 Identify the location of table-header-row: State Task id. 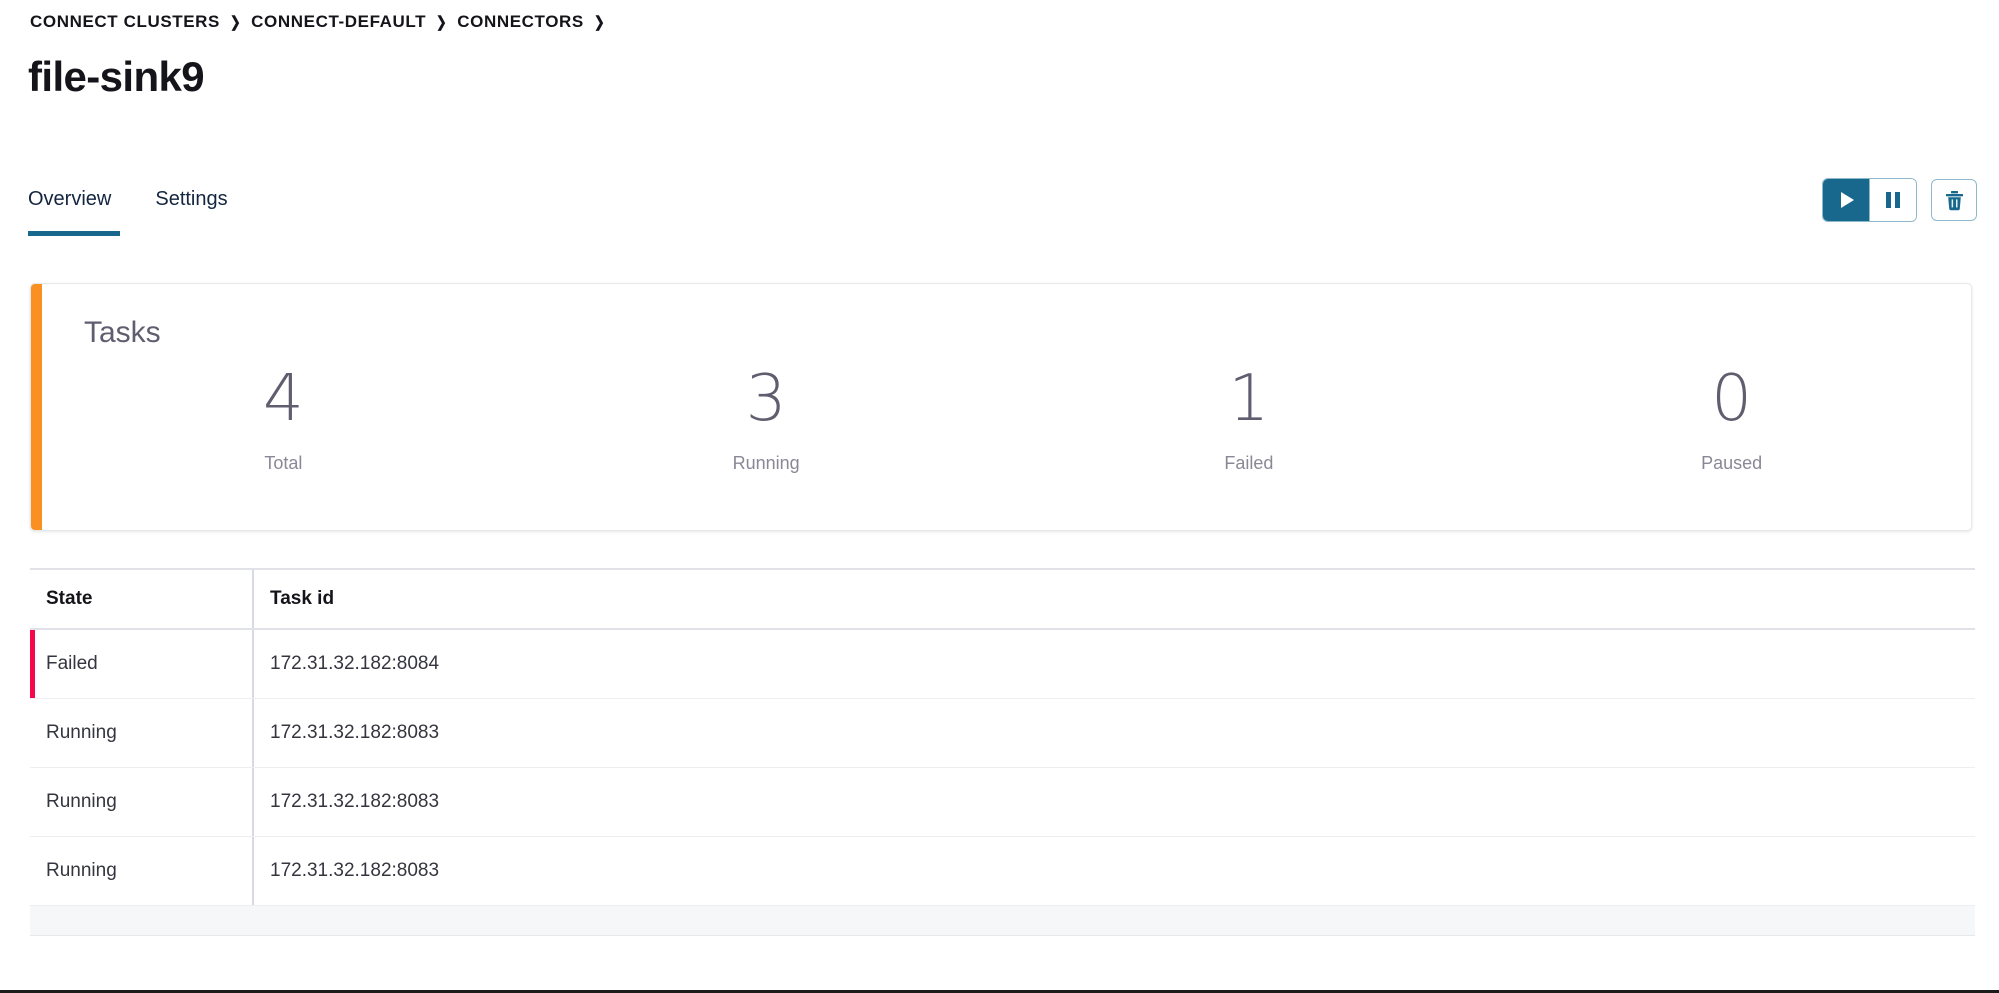
(1002, 599).